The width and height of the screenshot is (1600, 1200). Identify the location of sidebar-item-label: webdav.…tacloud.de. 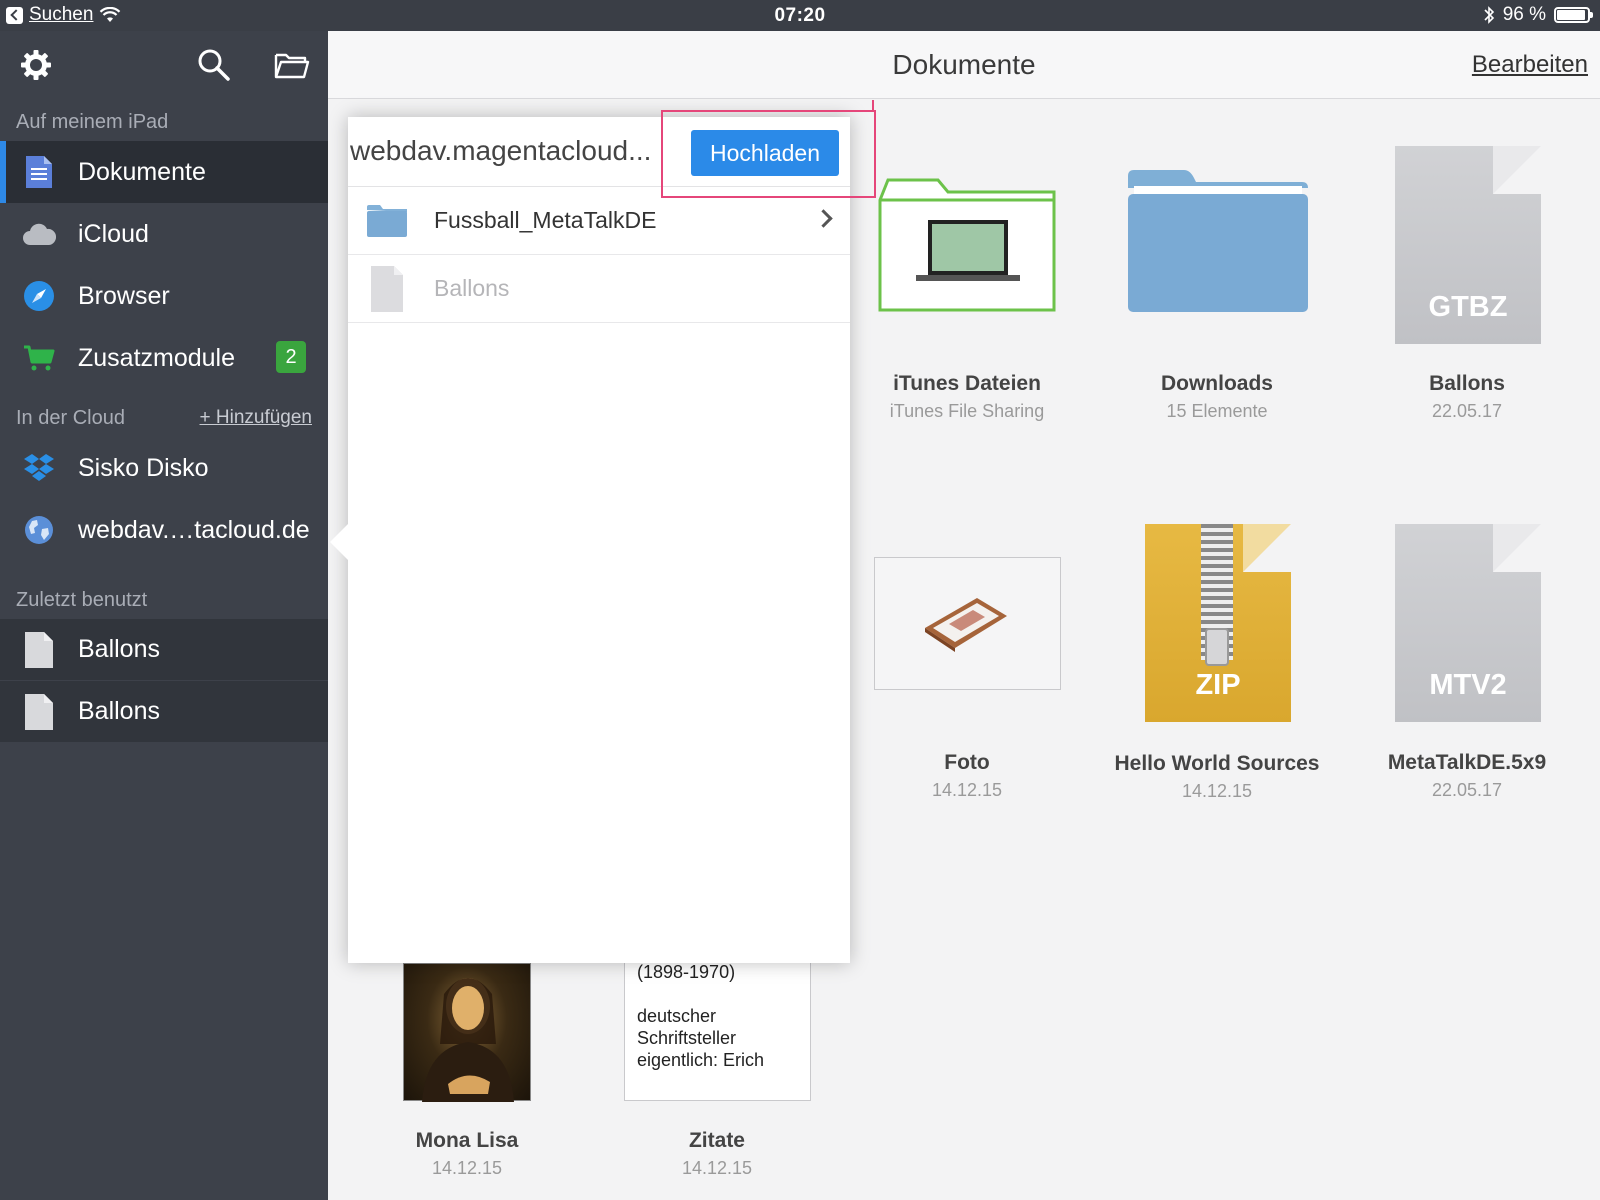
(194, 529).